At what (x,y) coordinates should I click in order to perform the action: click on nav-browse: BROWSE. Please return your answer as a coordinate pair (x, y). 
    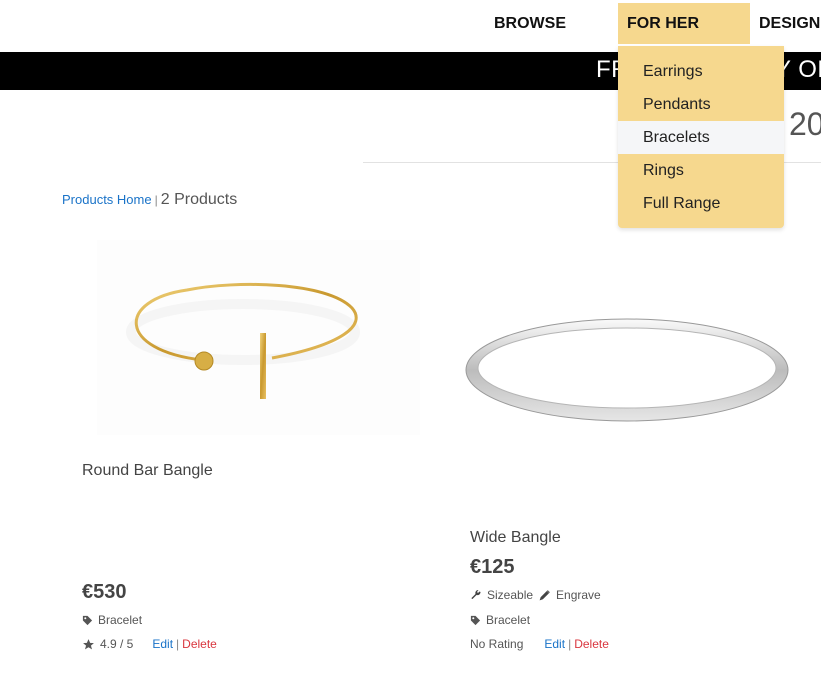
    Looking at the image, I should click on (530, 23).